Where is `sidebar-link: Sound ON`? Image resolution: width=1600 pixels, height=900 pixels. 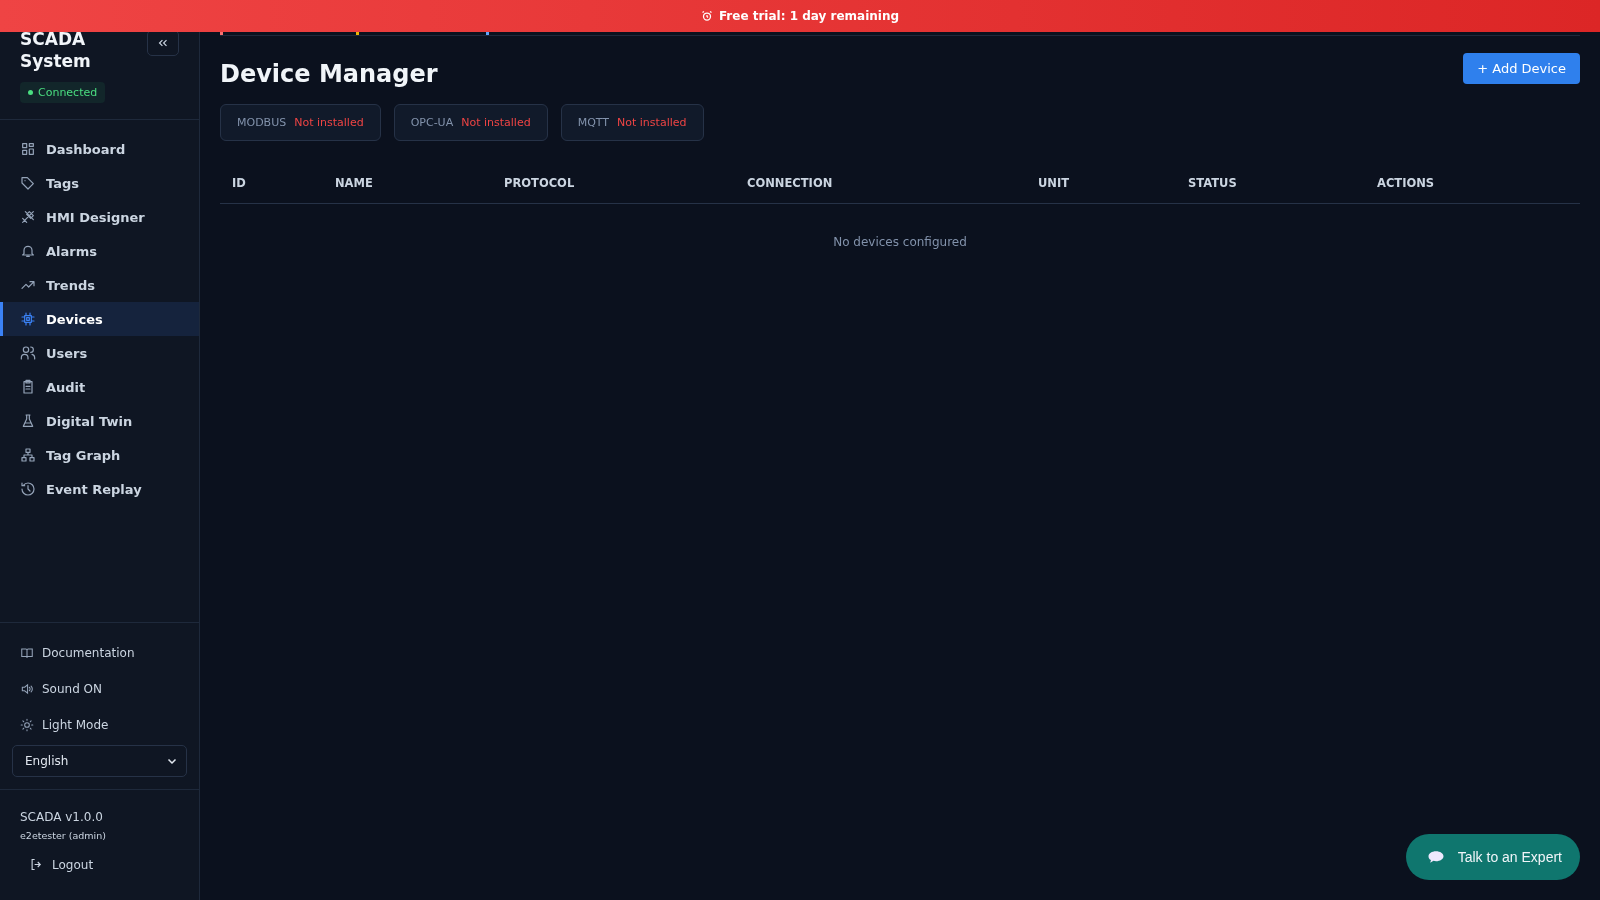
sidebar-link: Sound ON is located at coordinates (99, 689).